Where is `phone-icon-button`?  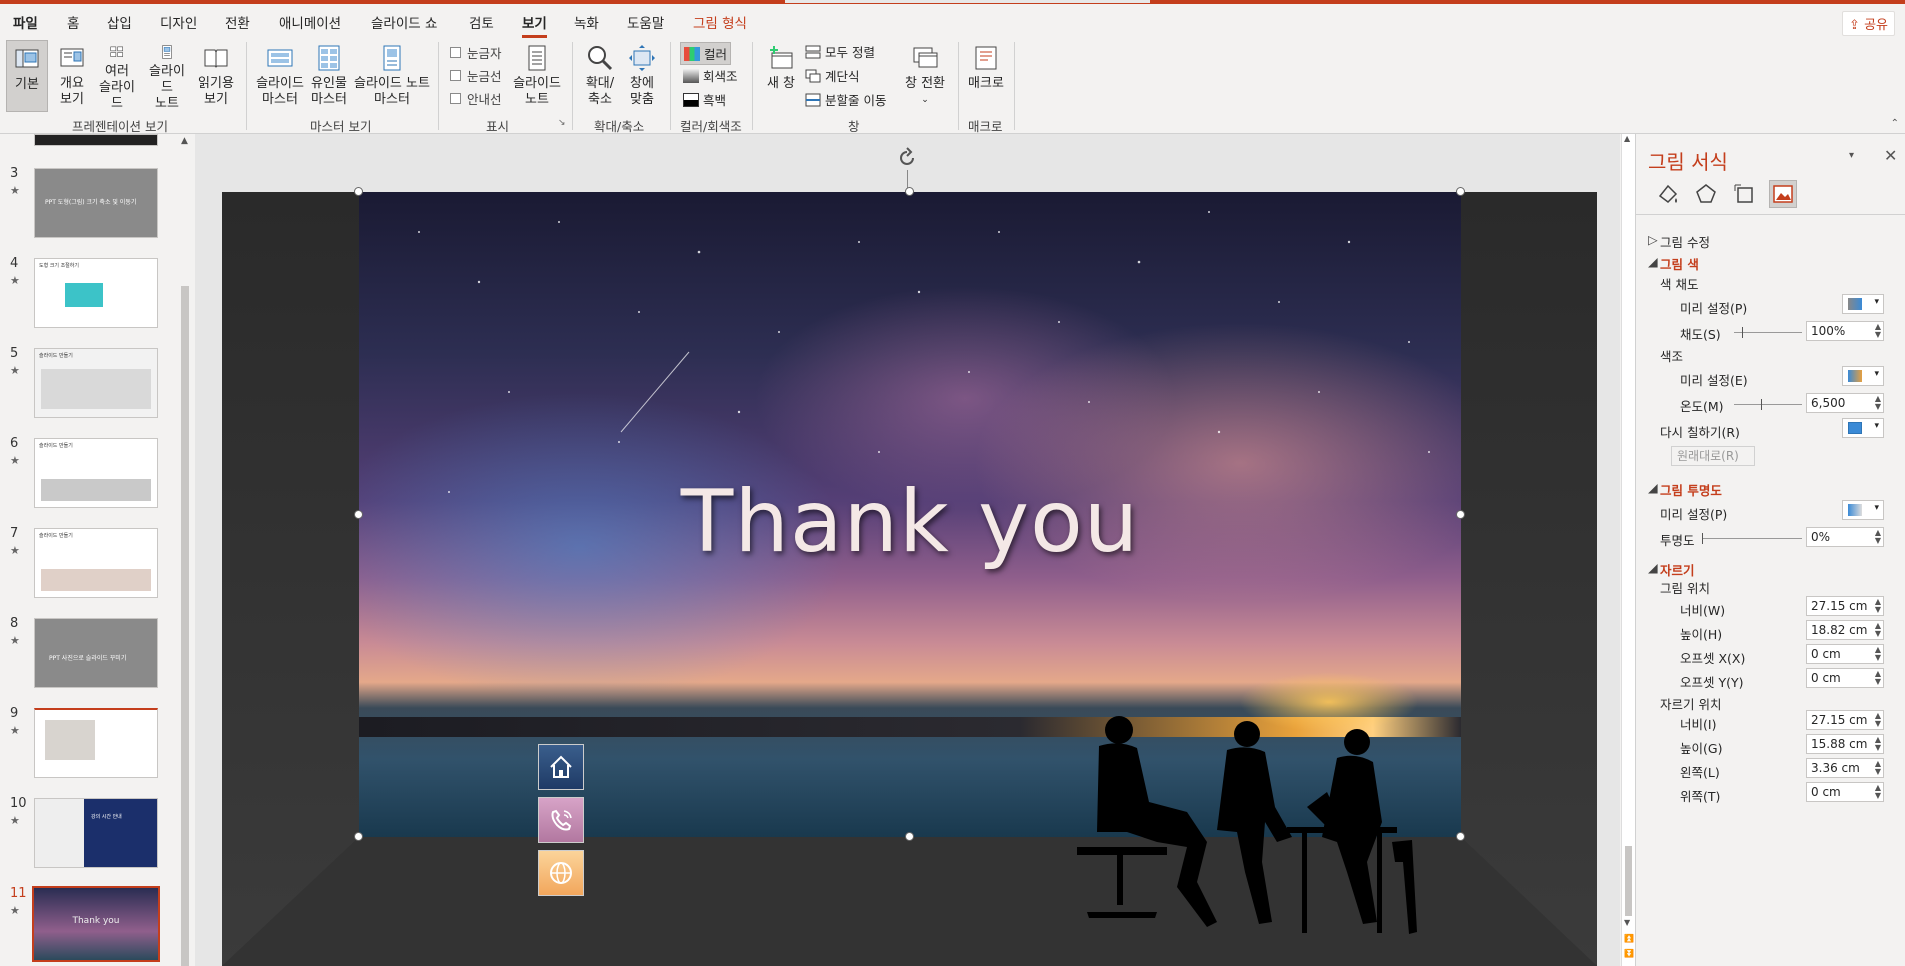 phone-icon-button is located at coordinates (561, 820).